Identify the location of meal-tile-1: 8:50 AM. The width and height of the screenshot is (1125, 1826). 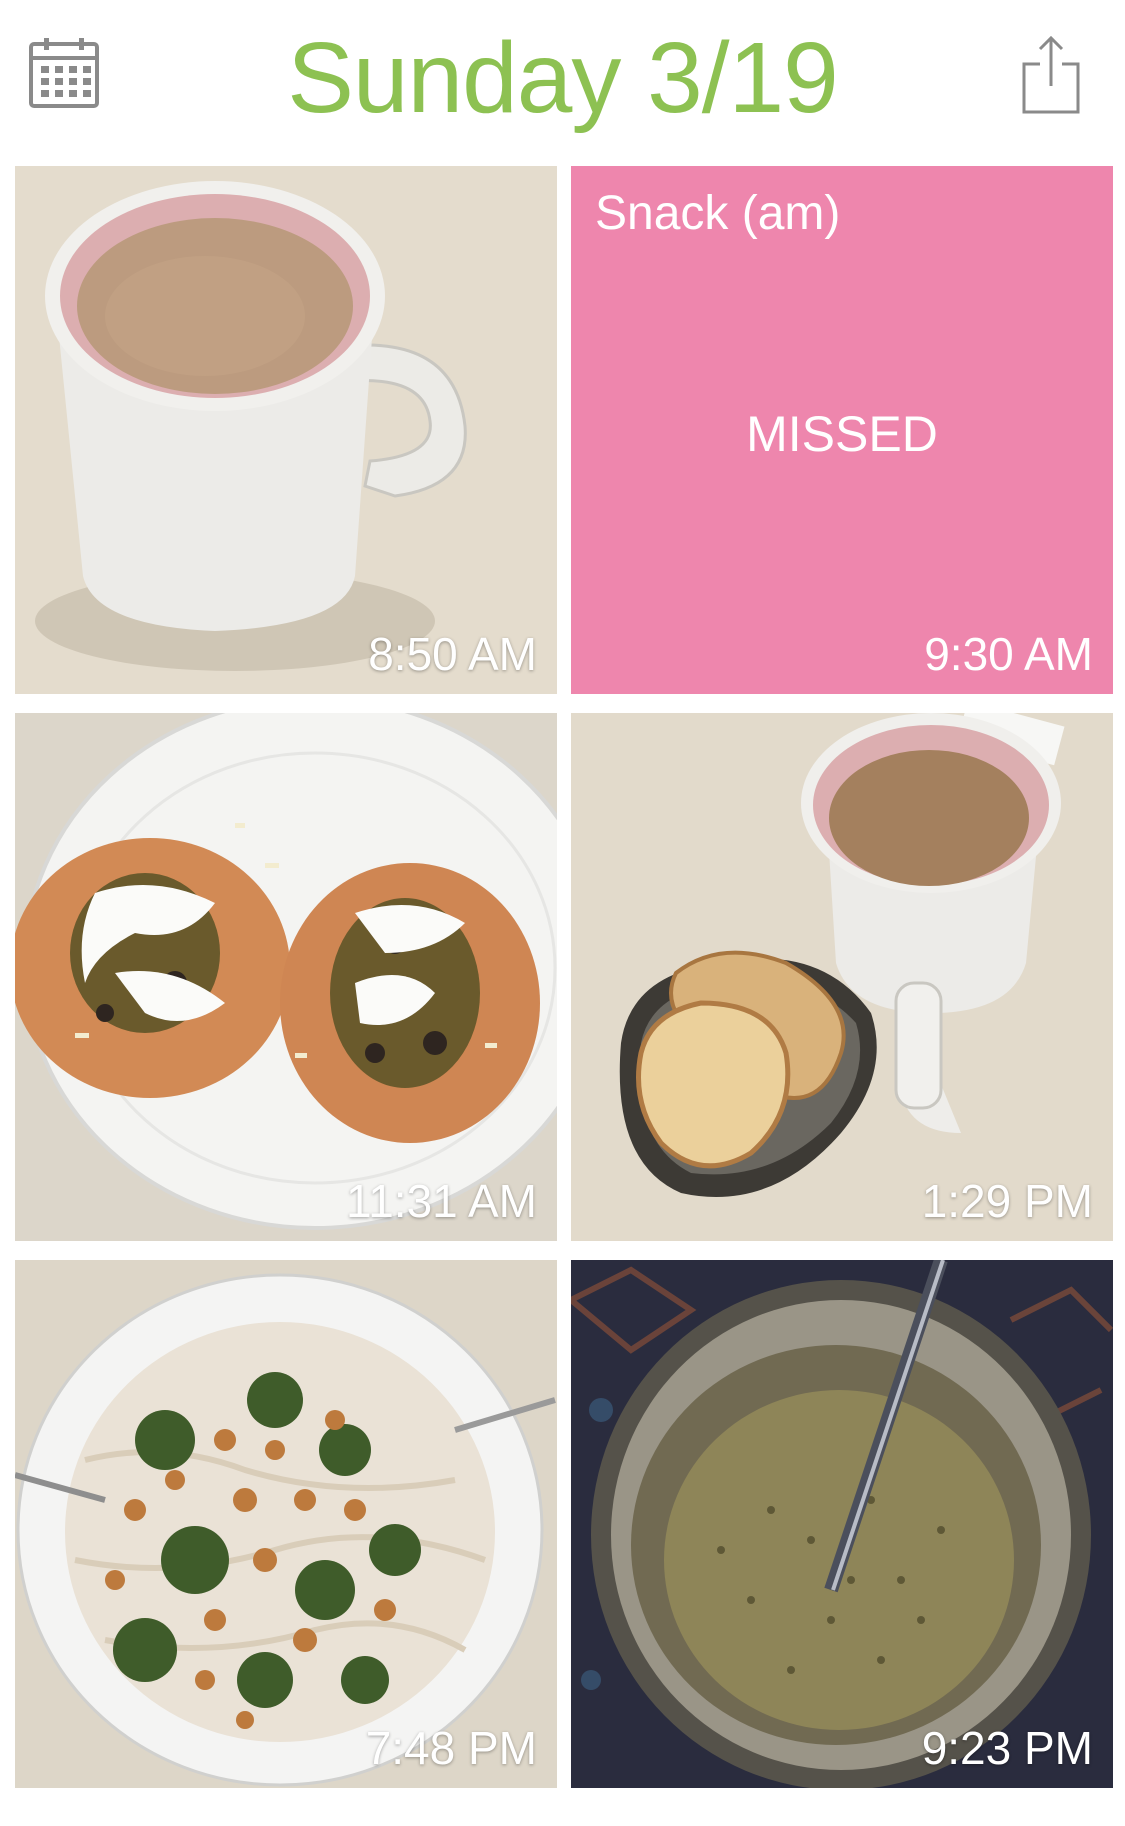
(286, 430).